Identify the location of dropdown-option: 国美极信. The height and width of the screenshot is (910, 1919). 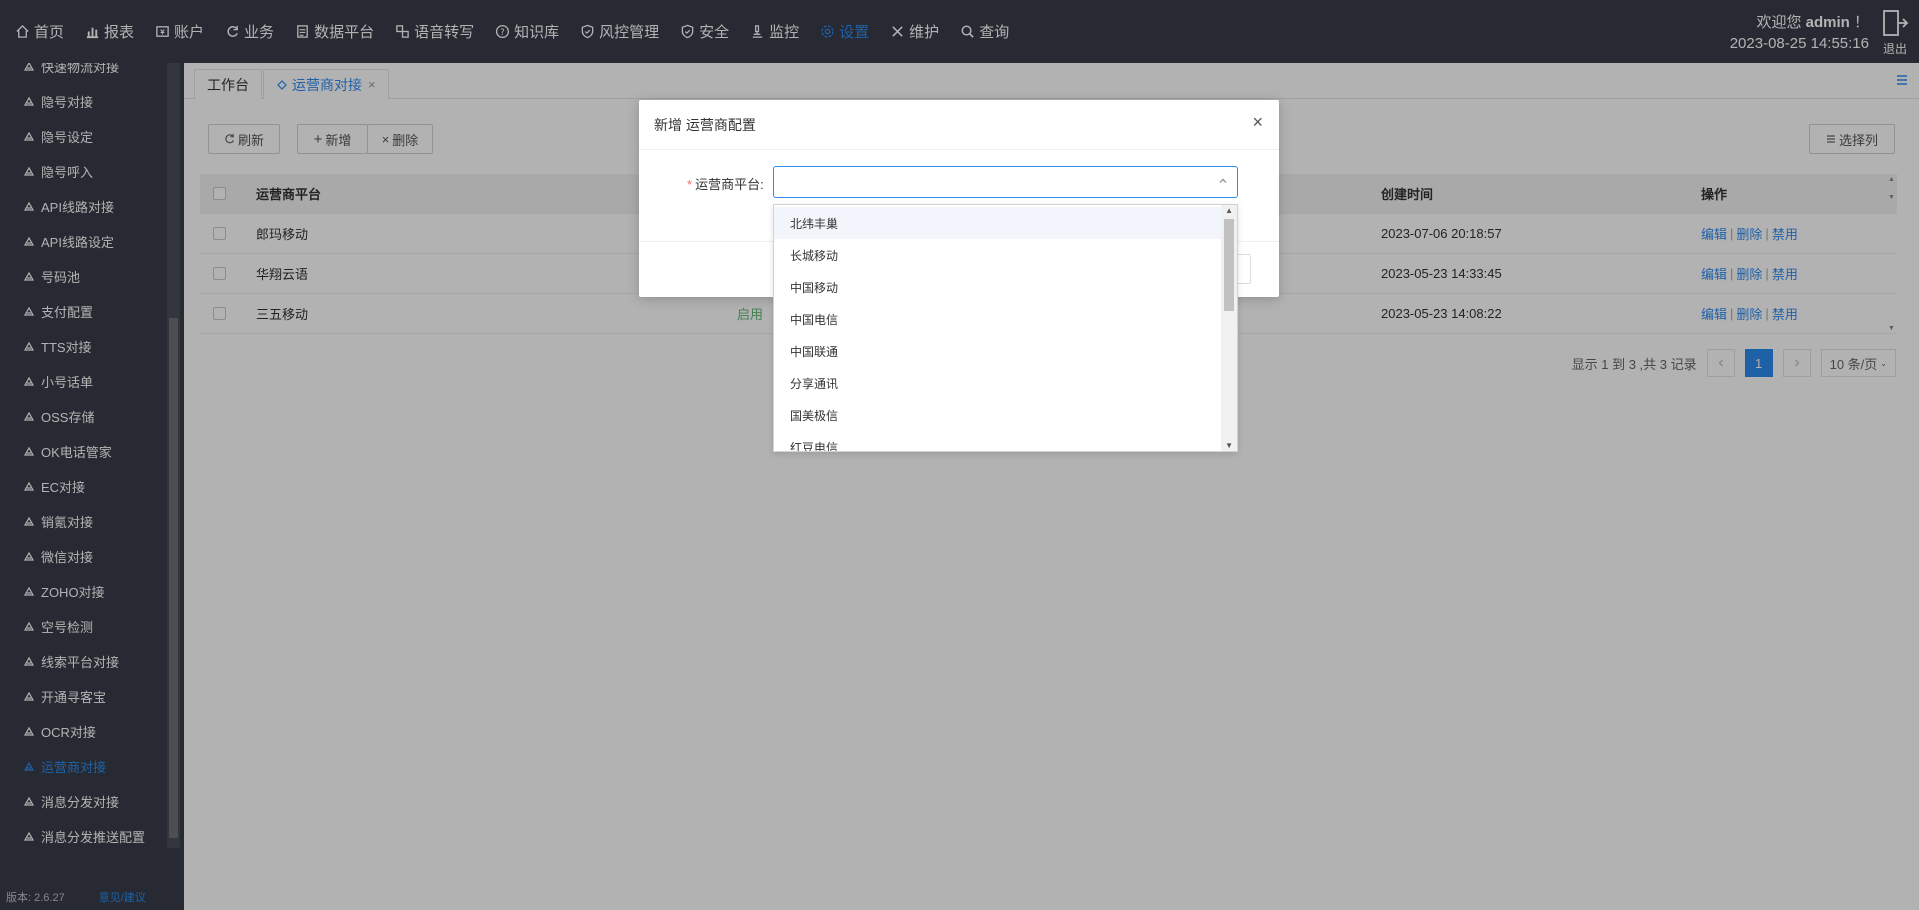
(998, 415).